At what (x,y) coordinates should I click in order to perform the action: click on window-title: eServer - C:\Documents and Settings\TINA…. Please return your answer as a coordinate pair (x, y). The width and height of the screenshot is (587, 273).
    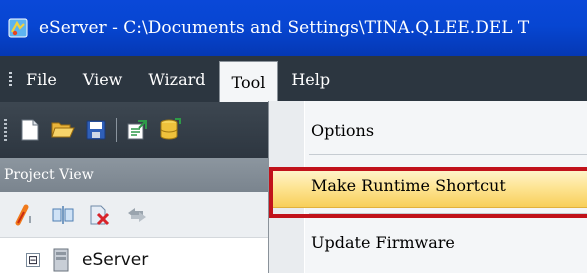
    Looking at the image, I should click on (284, 28).